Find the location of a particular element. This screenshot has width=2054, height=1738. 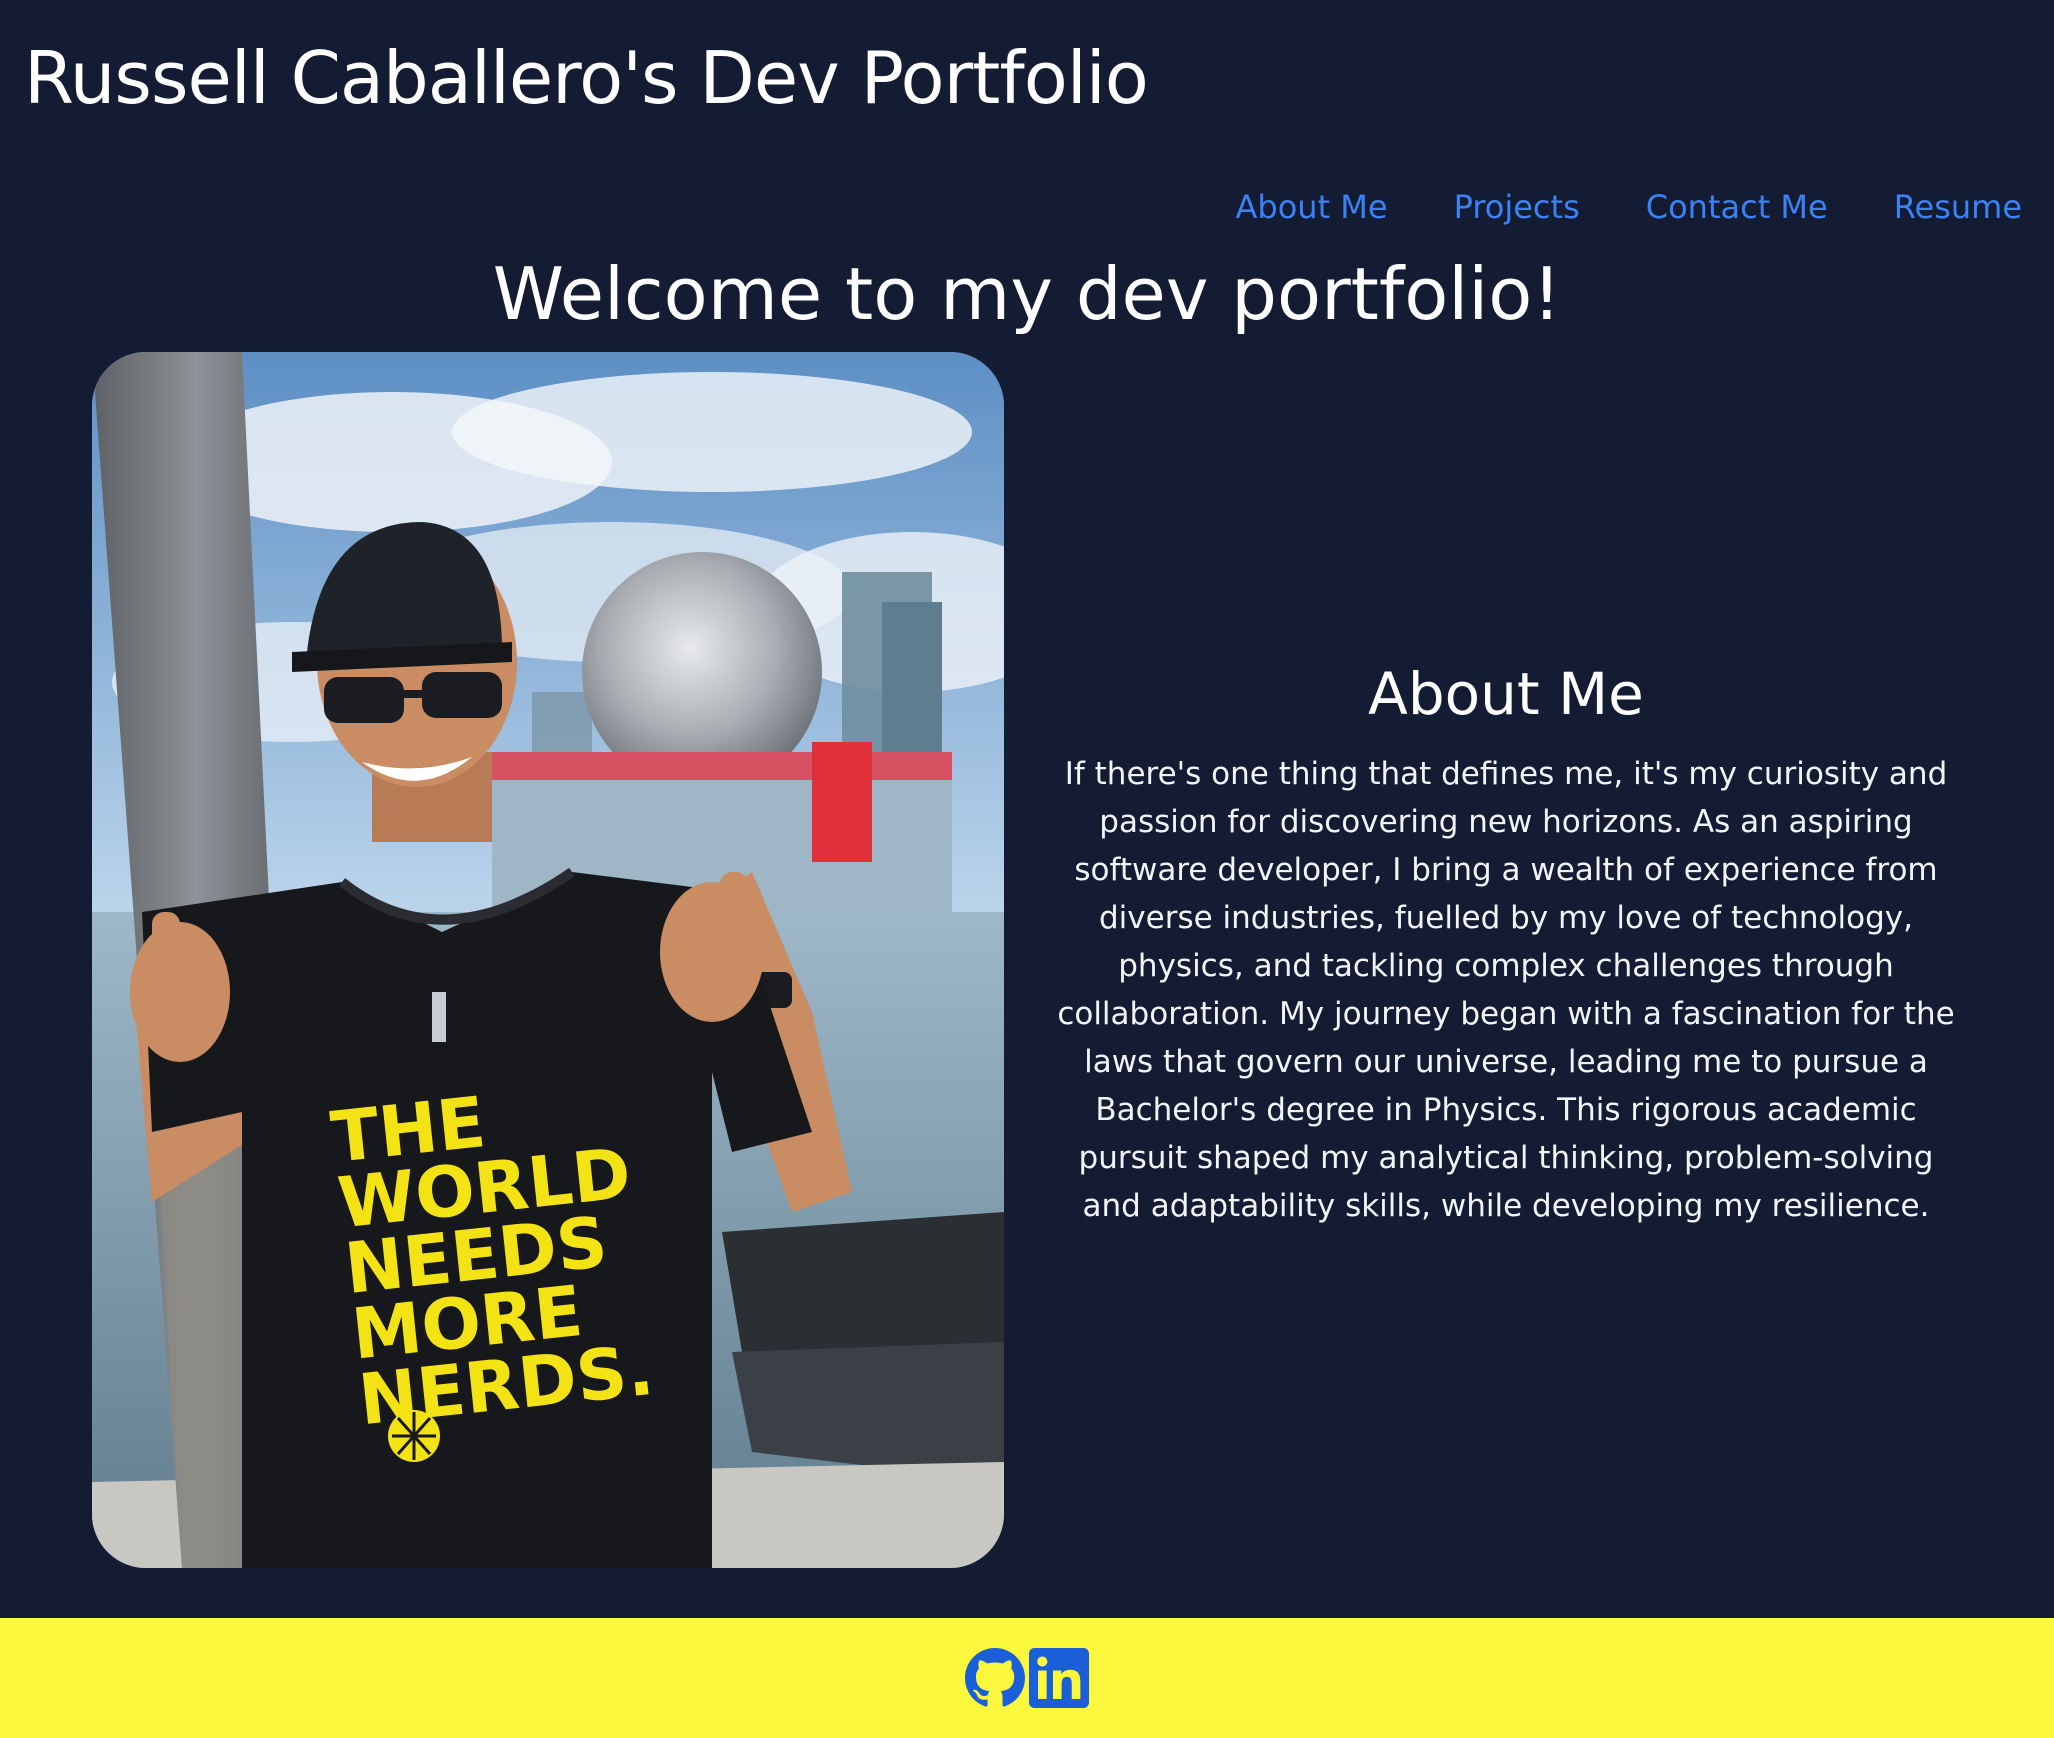

linkedin-link is located at coordinates (1059, 1678).